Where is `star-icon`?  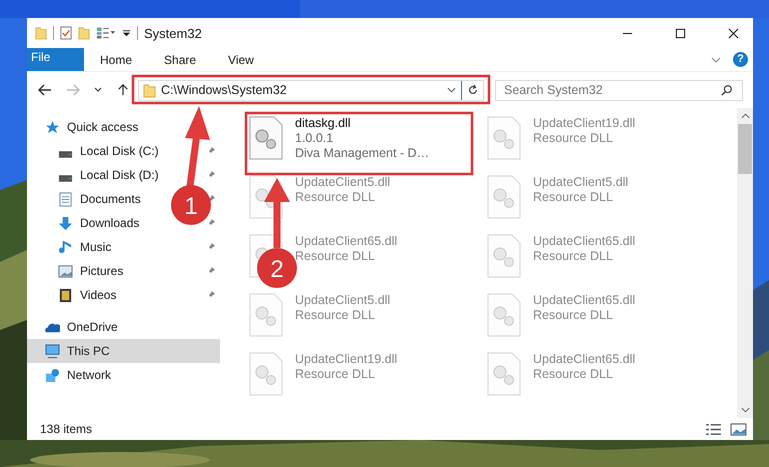 star-icon is located at coordinates (52, 127).